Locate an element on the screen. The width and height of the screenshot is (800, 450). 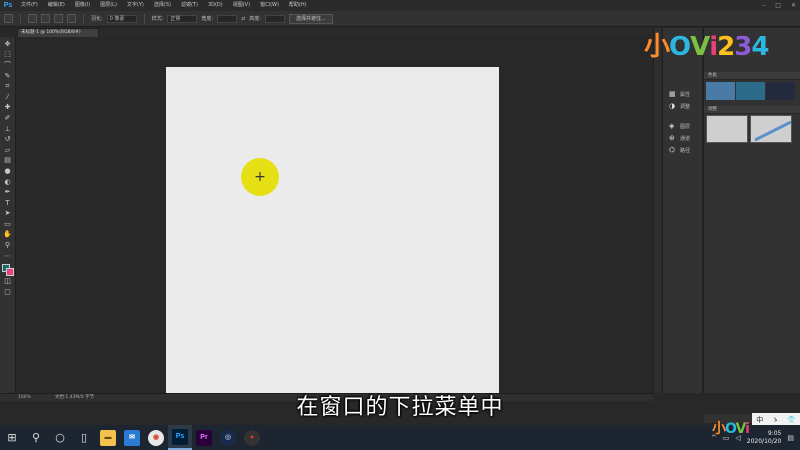
panel-dock-icons: ▦ 属性 ◑ 调整 ◈ 图层 ⊛ 通道 ⌬ 路径 is located at coordinates (682, 210).